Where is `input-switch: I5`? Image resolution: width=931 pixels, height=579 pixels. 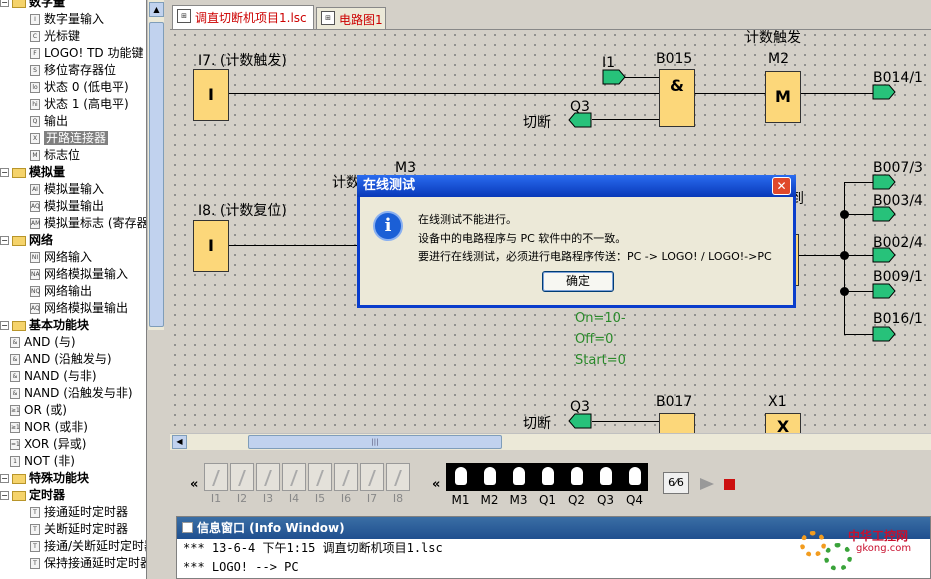 input-switch: I5 is located at coordinates (320, 485).